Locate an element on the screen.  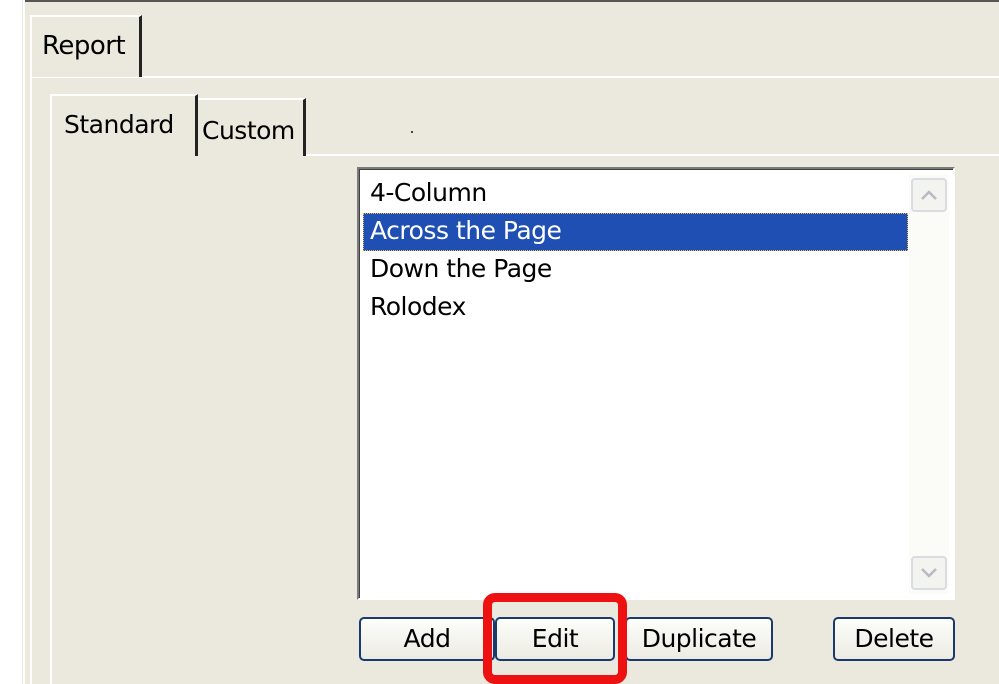
top-border is located at coordinates (511, 1).